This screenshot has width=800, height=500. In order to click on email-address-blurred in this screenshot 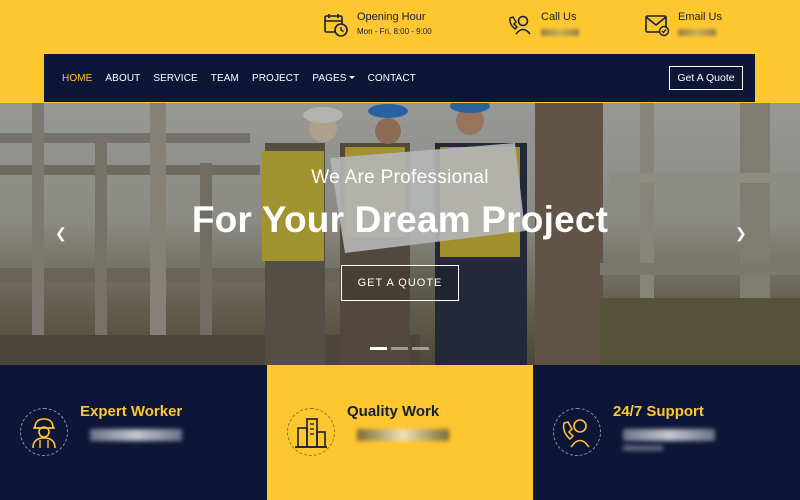, I will do `click(697, 32)`.